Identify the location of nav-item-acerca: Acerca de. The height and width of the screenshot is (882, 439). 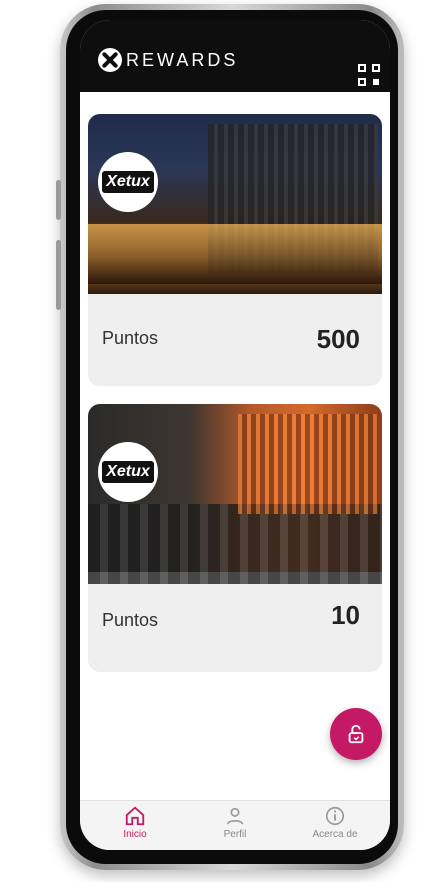
(335, 822).